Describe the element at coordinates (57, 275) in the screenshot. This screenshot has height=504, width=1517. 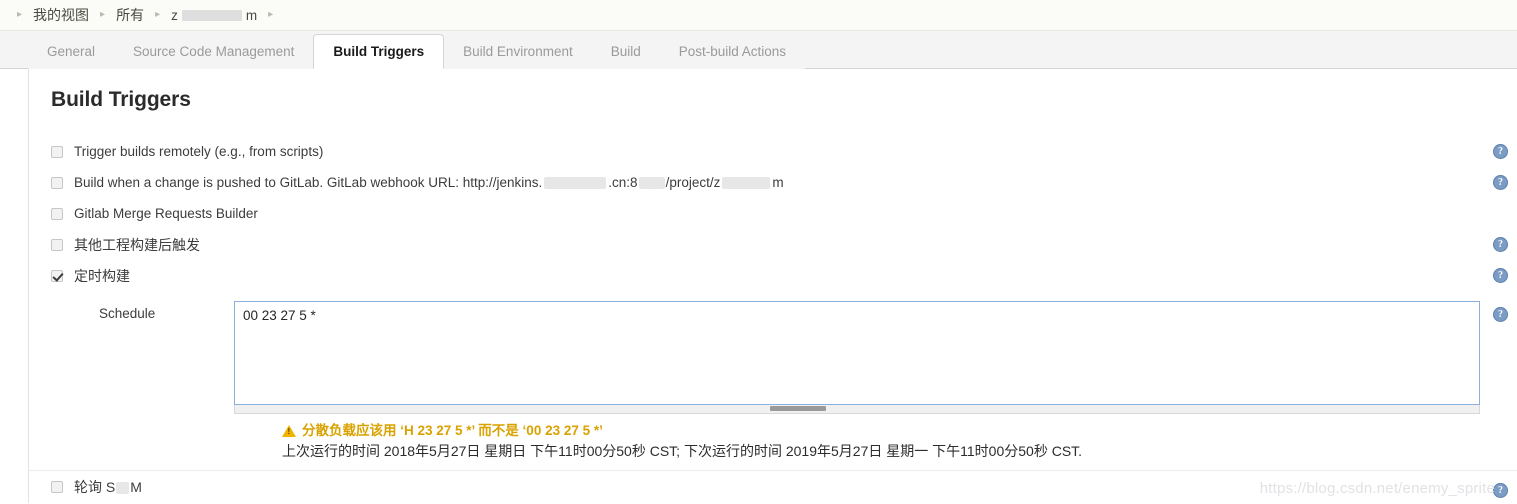
I see `checkbox-trigger-build-periodically` at that location.